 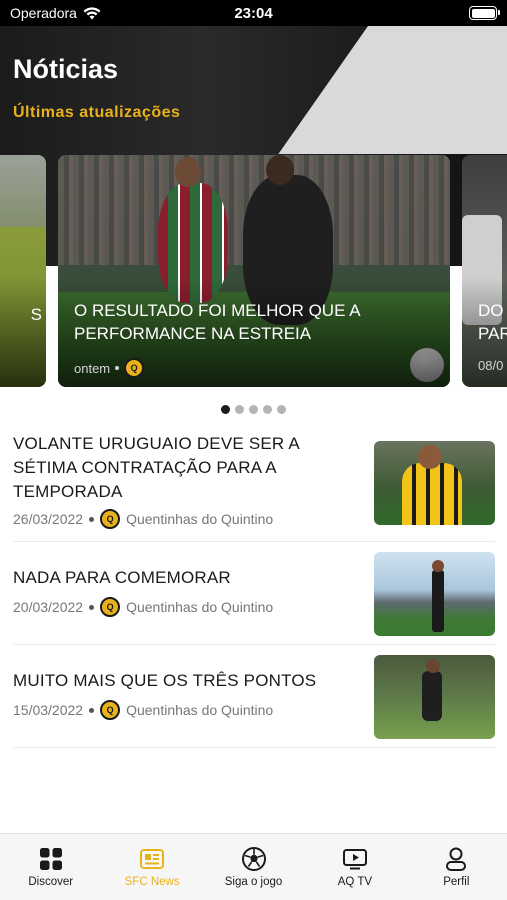 I want to click on tab-sfc-news: SFC News, so click(x=151, y=867).